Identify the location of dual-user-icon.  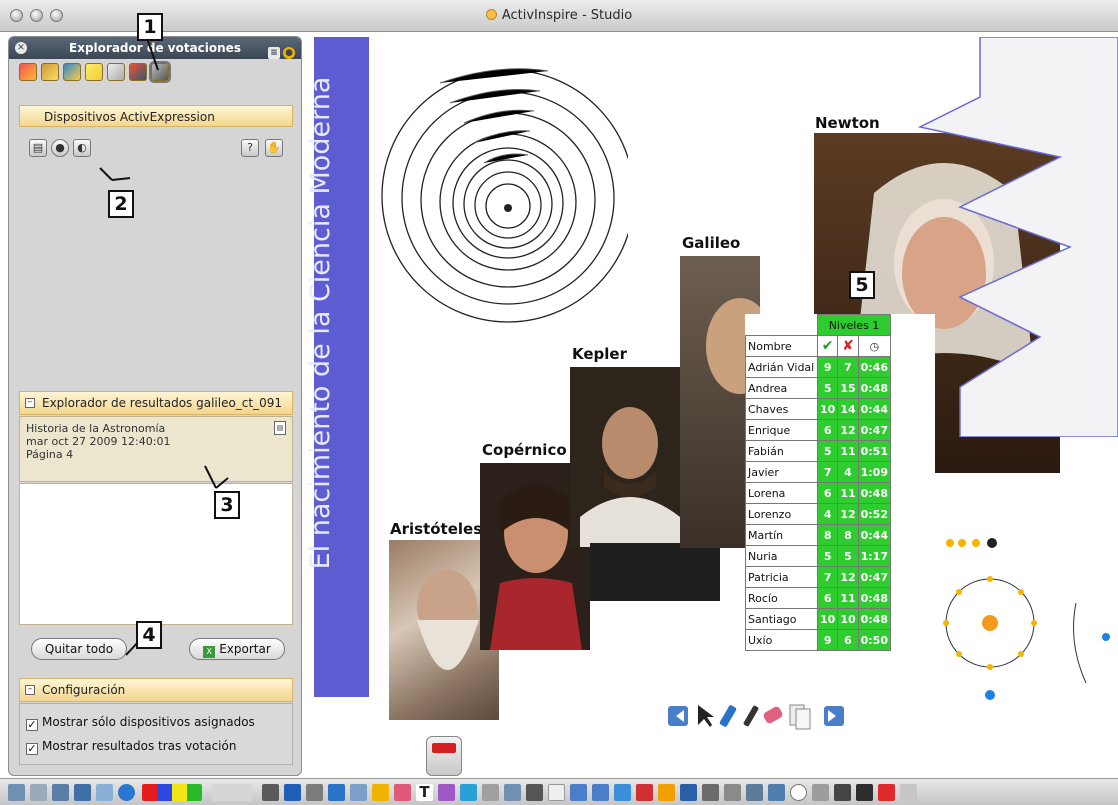
(776, 792).